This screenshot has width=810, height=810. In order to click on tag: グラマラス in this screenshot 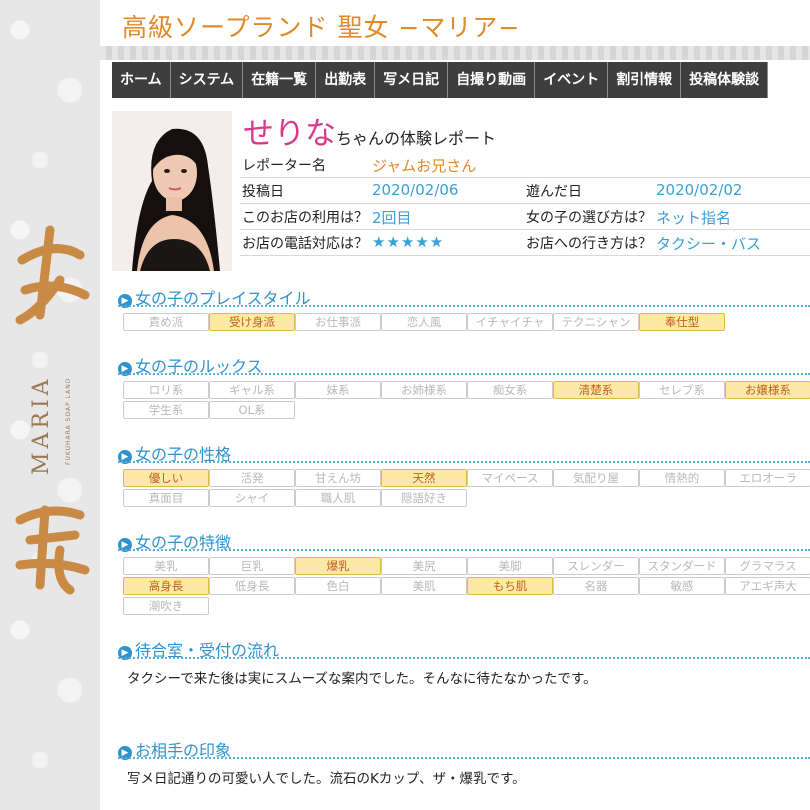, I will do `click(767, 566)`.